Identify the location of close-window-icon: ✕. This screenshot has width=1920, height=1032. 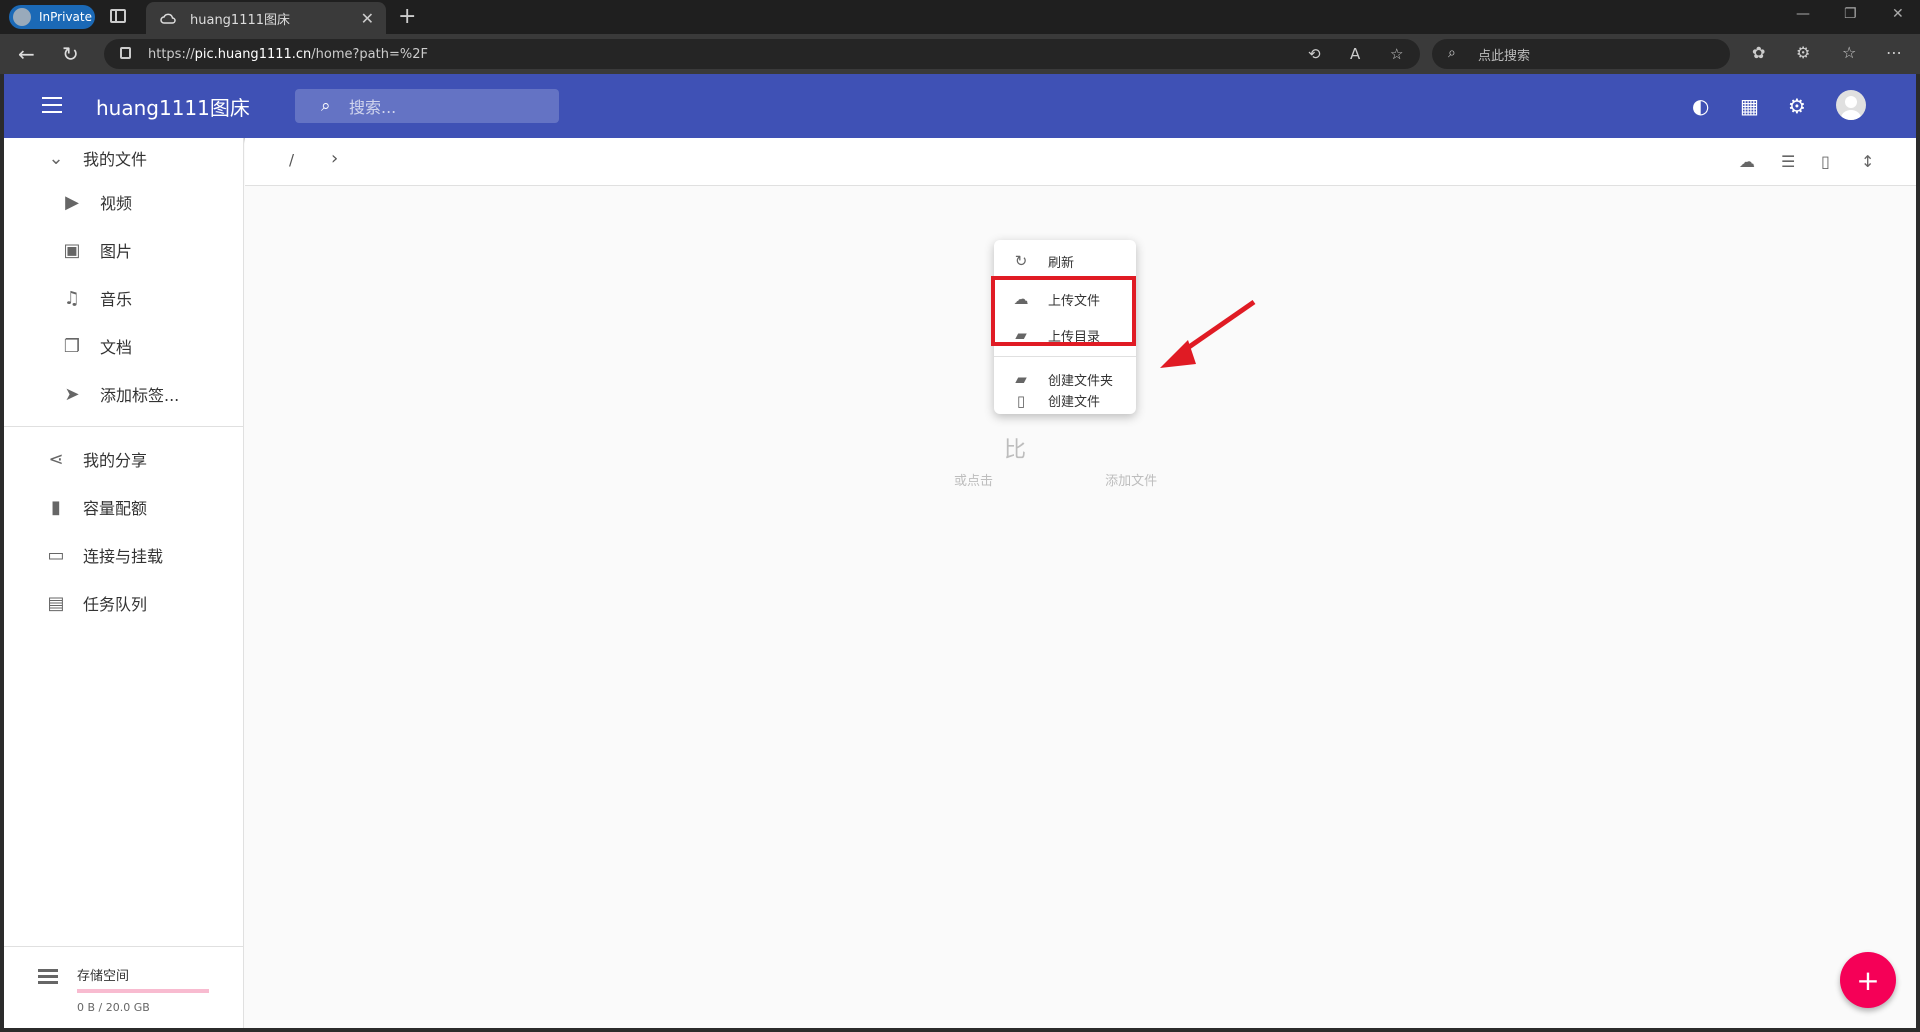
(1898, 14).